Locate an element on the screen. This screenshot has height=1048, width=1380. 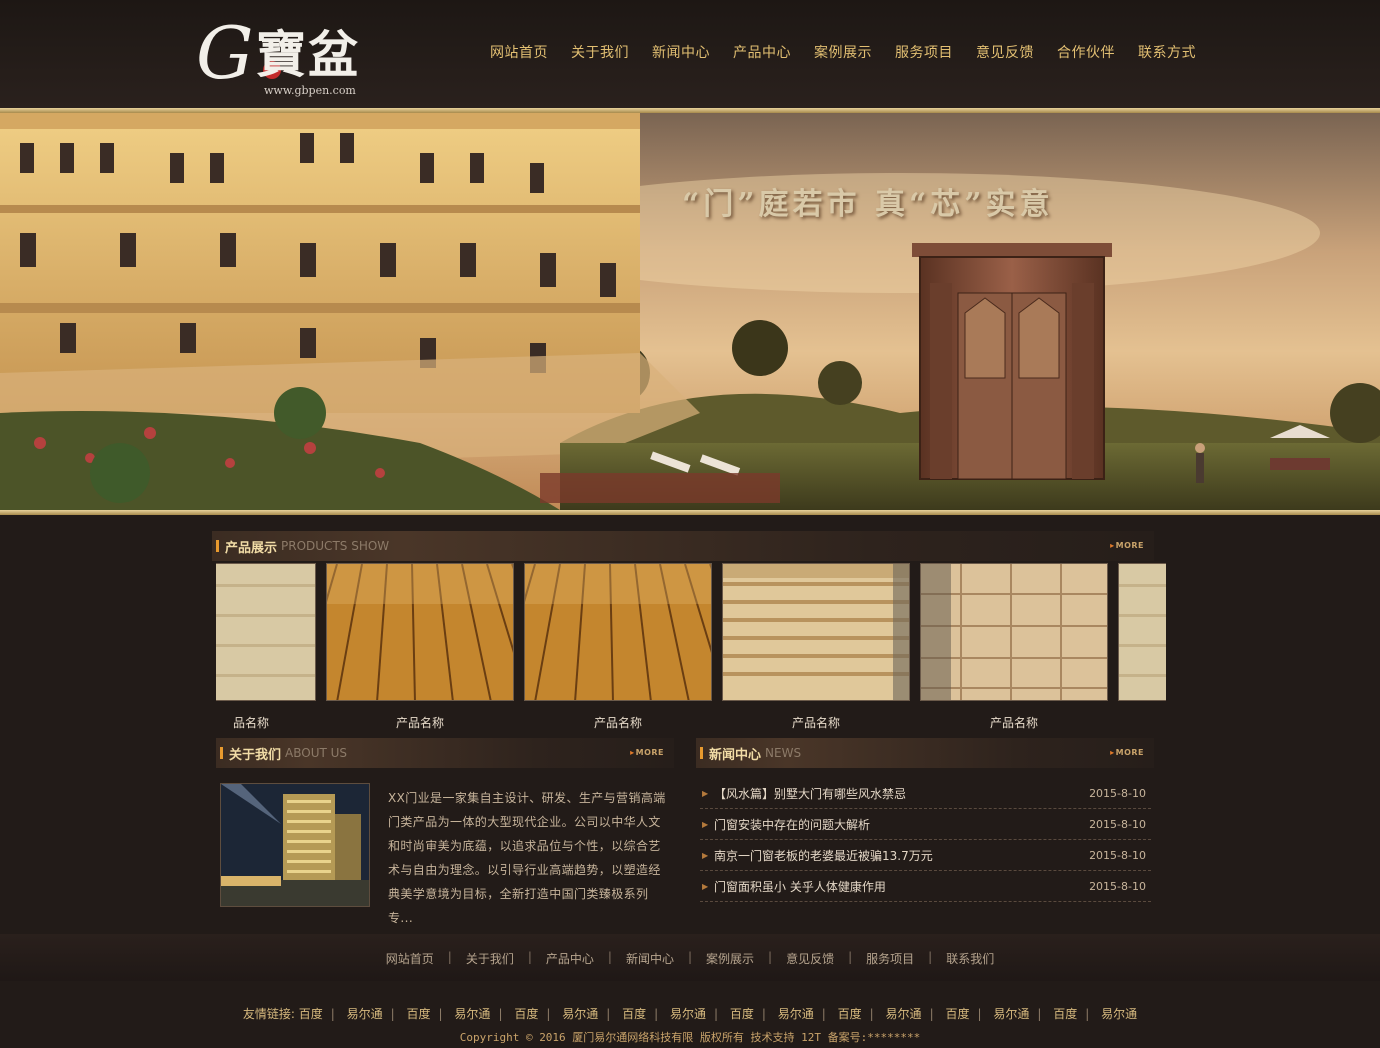
nav-products: 产品中心 is located at coordinates (762, 52).